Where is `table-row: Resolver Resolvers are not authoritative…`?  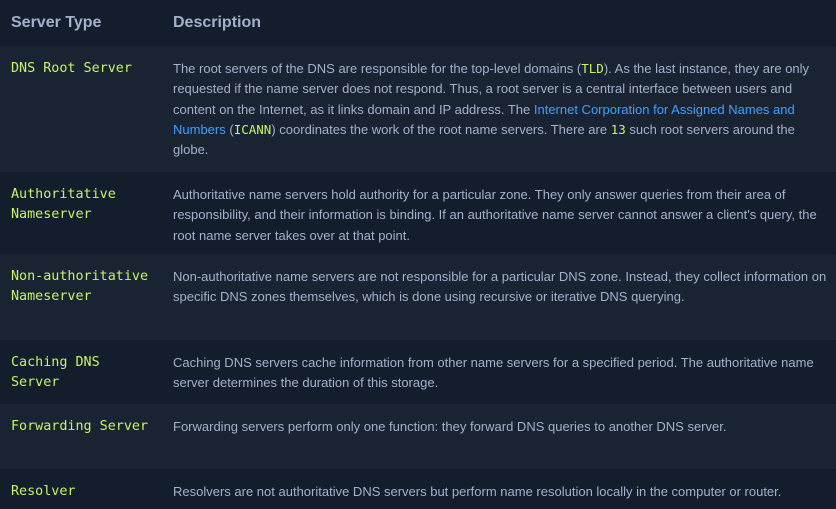
table-row: Resolver Resolvers are not authoritative… is located at coordinates (418, 489).